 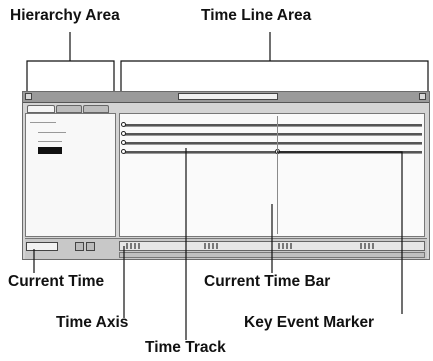 I want to click on key-event-marker-leader, so click(x=340, y=232).